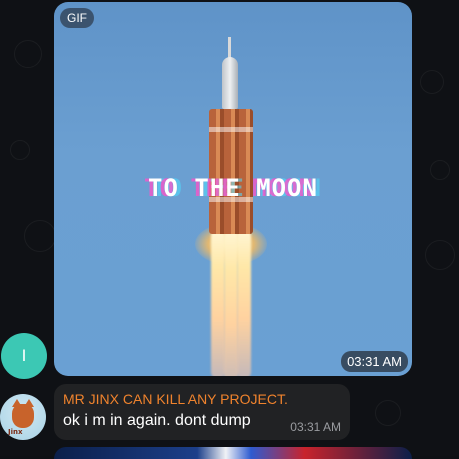 This screenshot has width=459, height=459. Describe the element at coordinates (24, 356) in the screenshot. I see `sender-avatar: I` at that location.